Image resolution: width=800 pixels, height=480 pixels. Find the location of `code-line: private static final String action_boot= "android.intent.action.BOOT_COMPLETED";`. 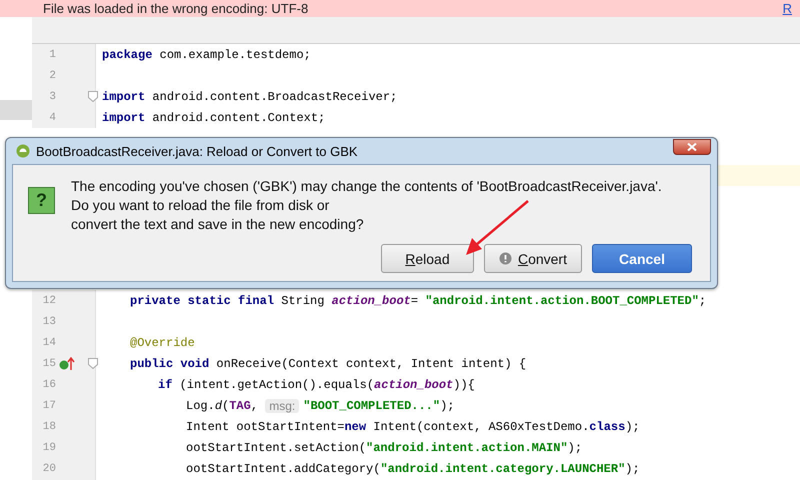

code-line: private static final String action_boot= "android.intent.action.BOOT_COMPLETED"; is located at coordinates (417, 301).